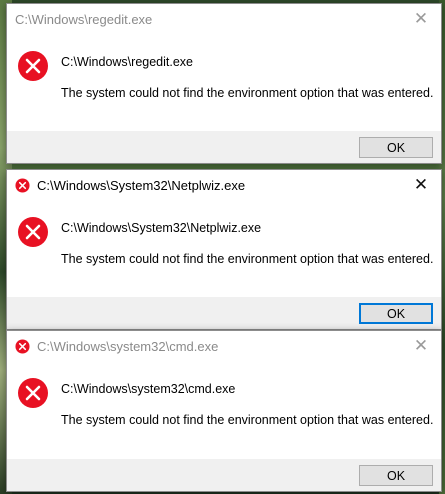 The image size is (445, 494). I want to click on window-title: C:\Windows\system32\cmd.exe, so click(128, 346).